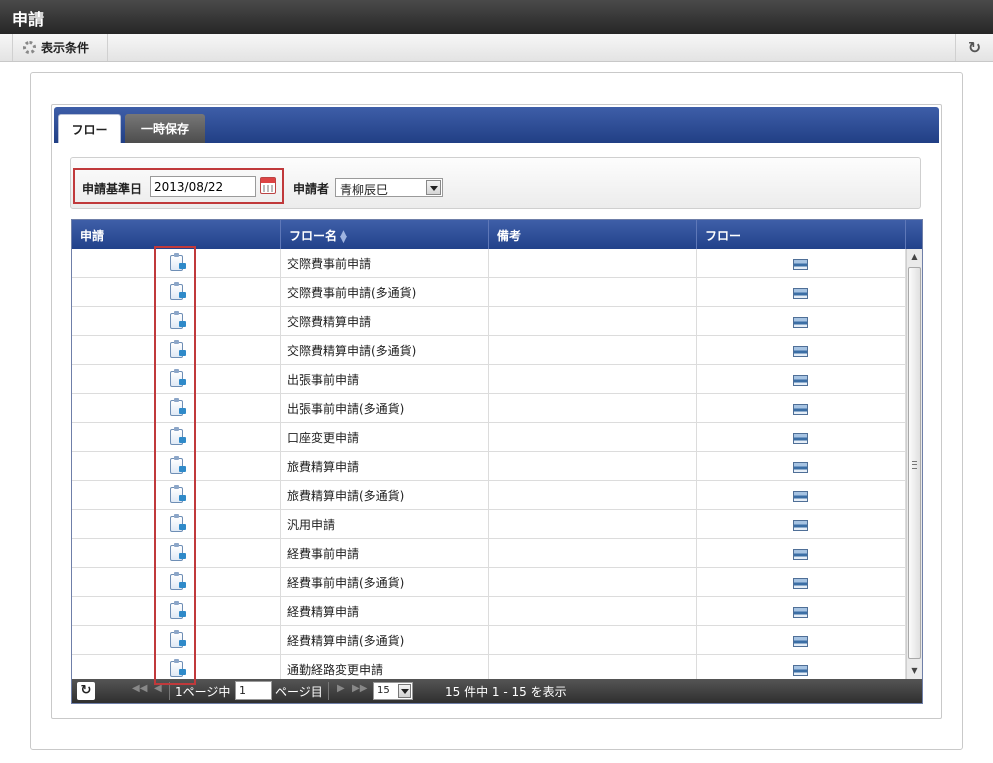 The image size is (993, 763). I want to click on grid-header: 申請 フロー名 ▲ ▼ 備考 フロー, so click(497, 234).